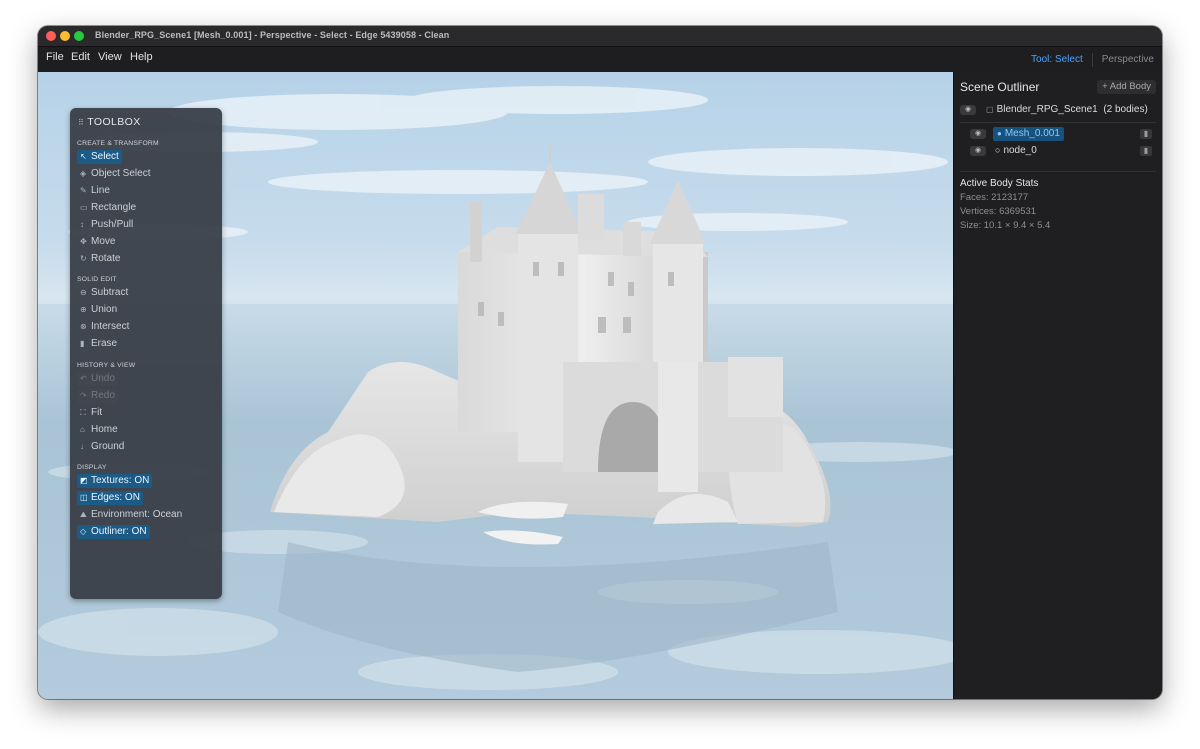 The image size is (1200, 749). What do you see at coordinates (83, 292) in the screenshot?
I see `subtract-icon: ⊖` at bounding box center [83, 292].